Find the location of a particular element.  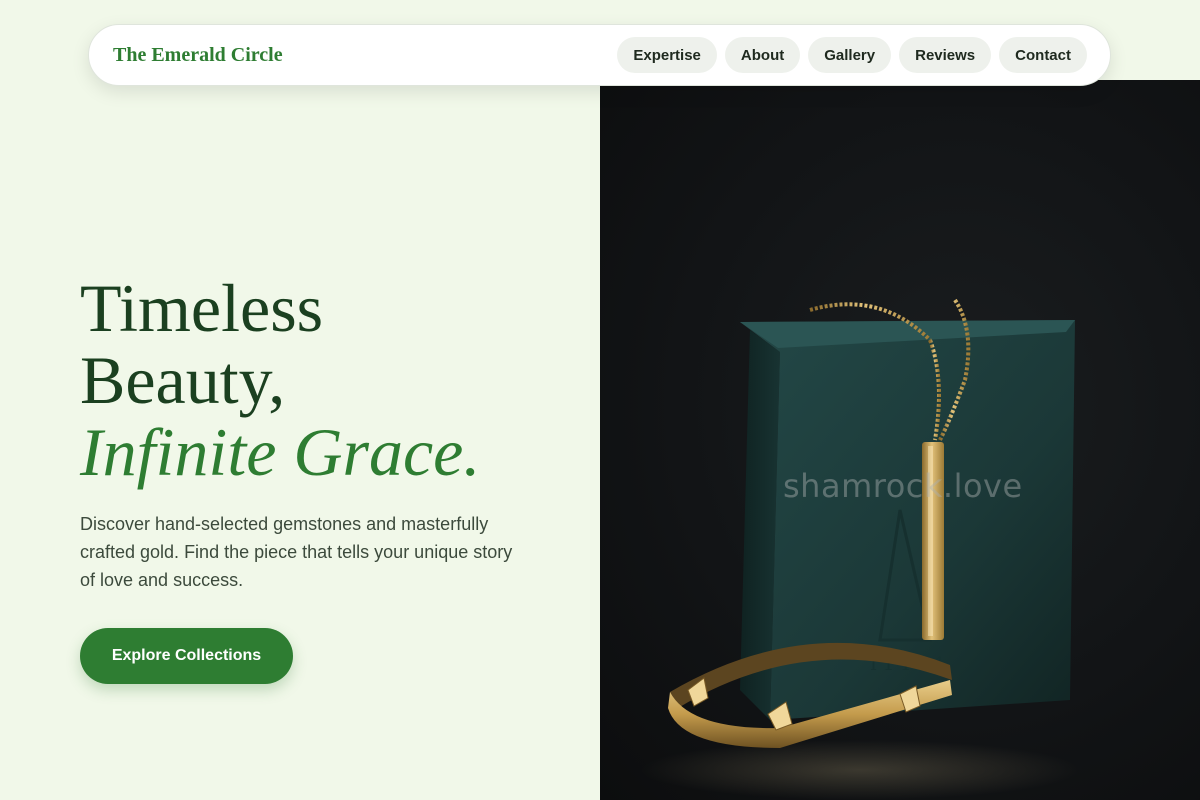

nav-link-contact: Contact is located at coordinates (1043, 55).